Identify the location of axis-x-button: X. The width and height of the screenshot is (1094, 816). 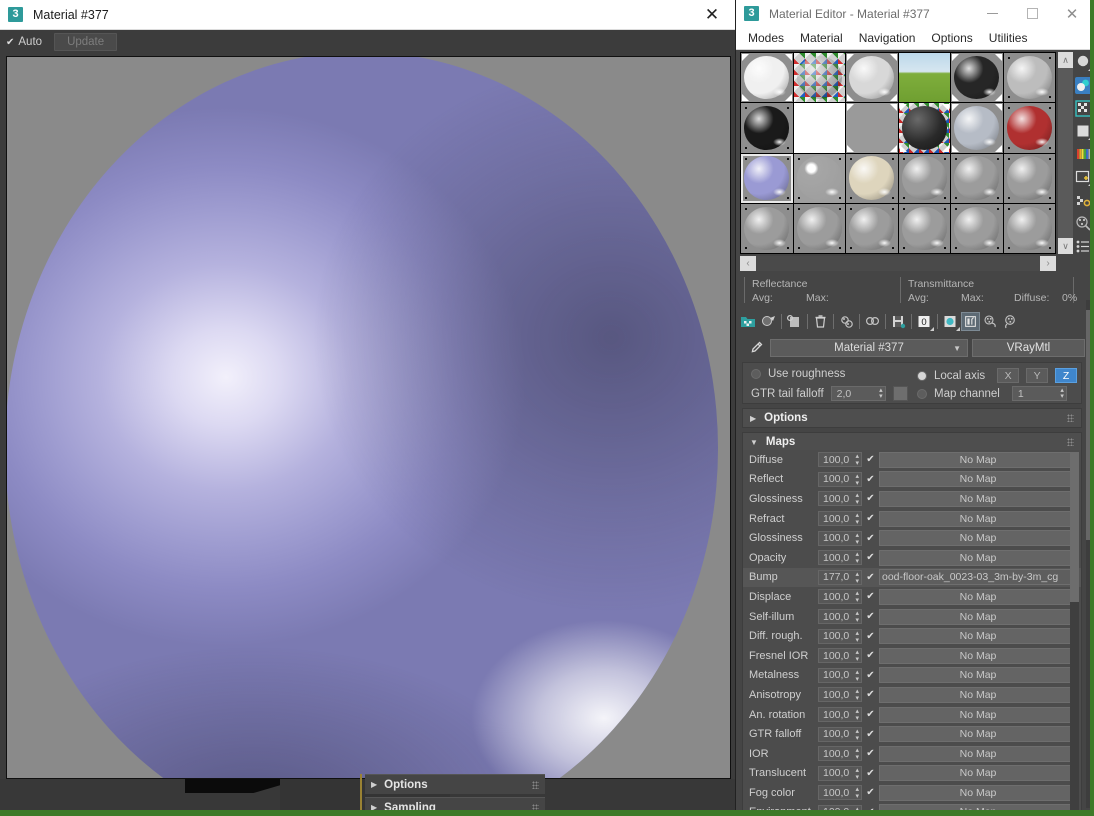
(1008, 375).